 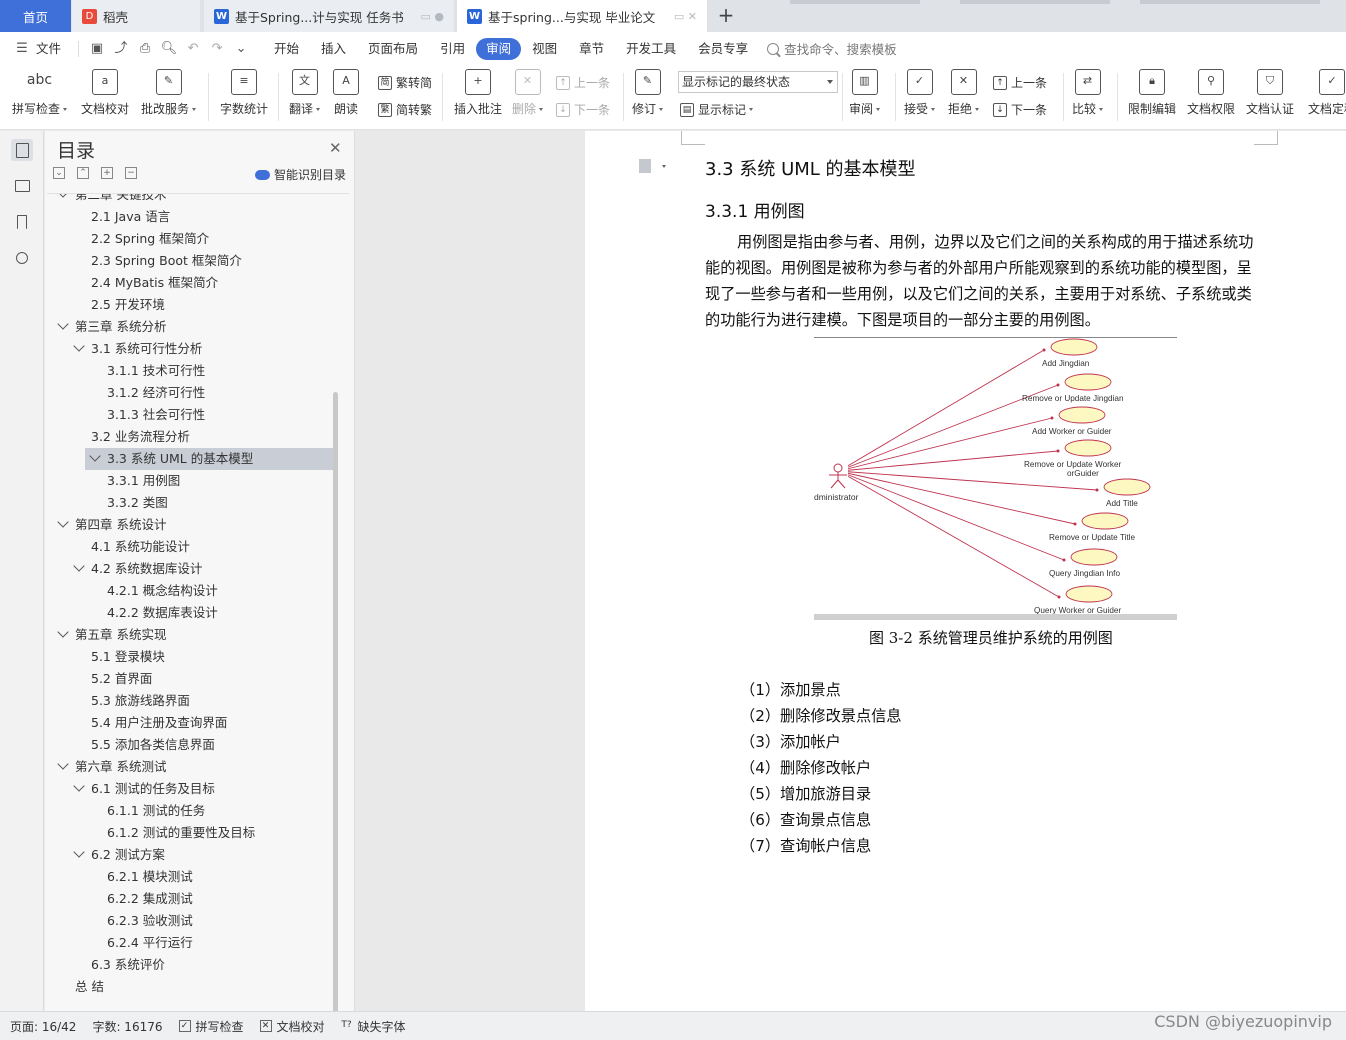 What do you see at coordinates (22, 150) in the screenshot?
I see `toc-icon` at bounding box center [22, 150].